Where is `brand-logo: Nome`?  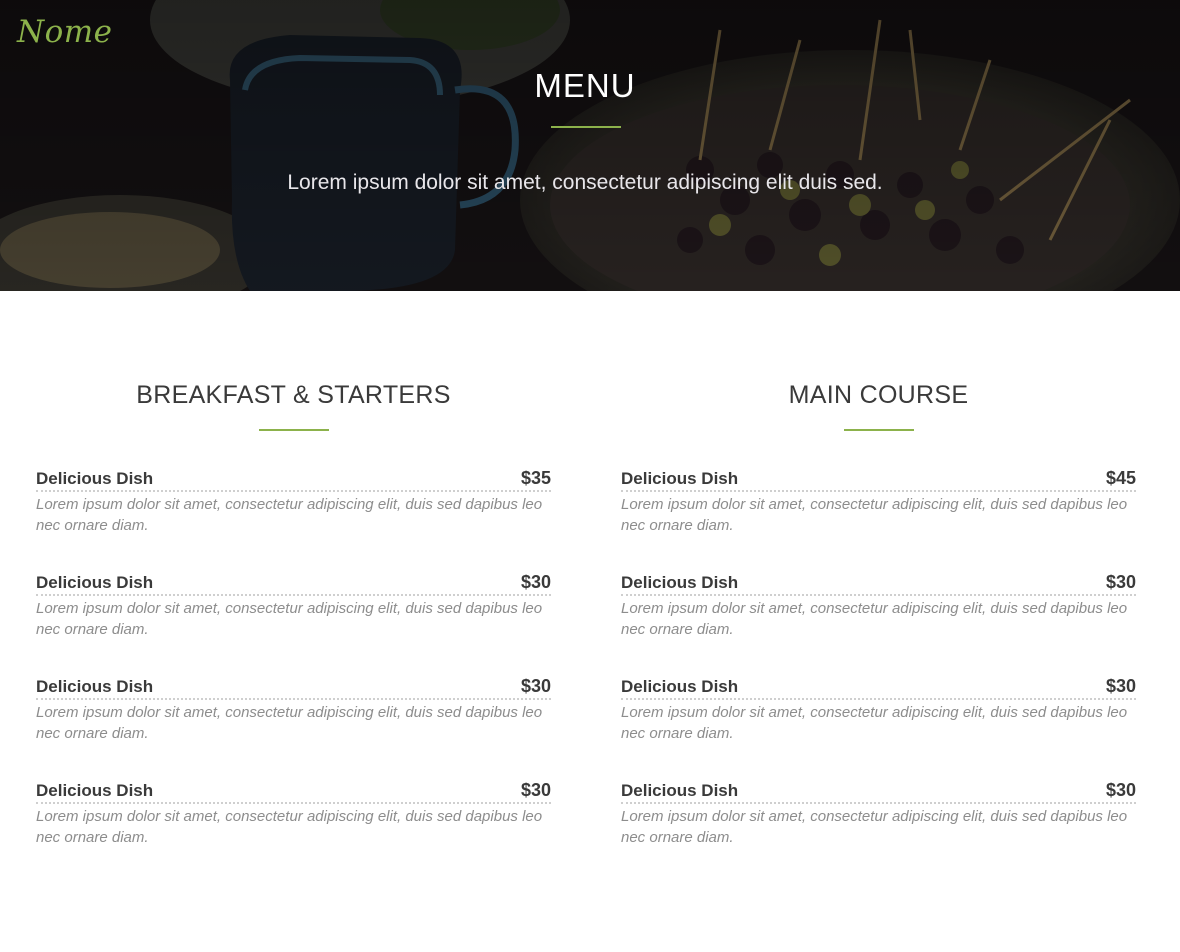
brand-logo: Nome is located at coordinates (65, 32).